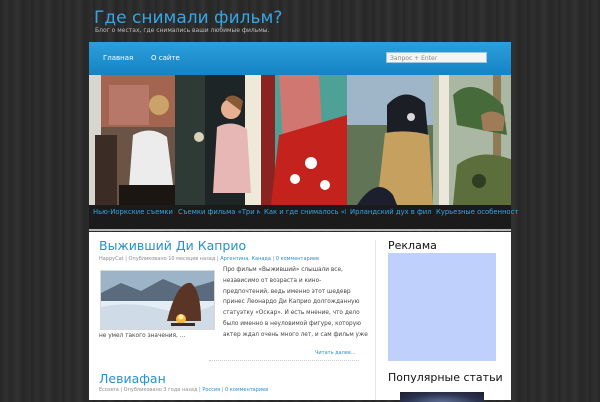 The height and width of the screenshot is (402, 600). I want to click on slide-hunting, so click(472, 140).